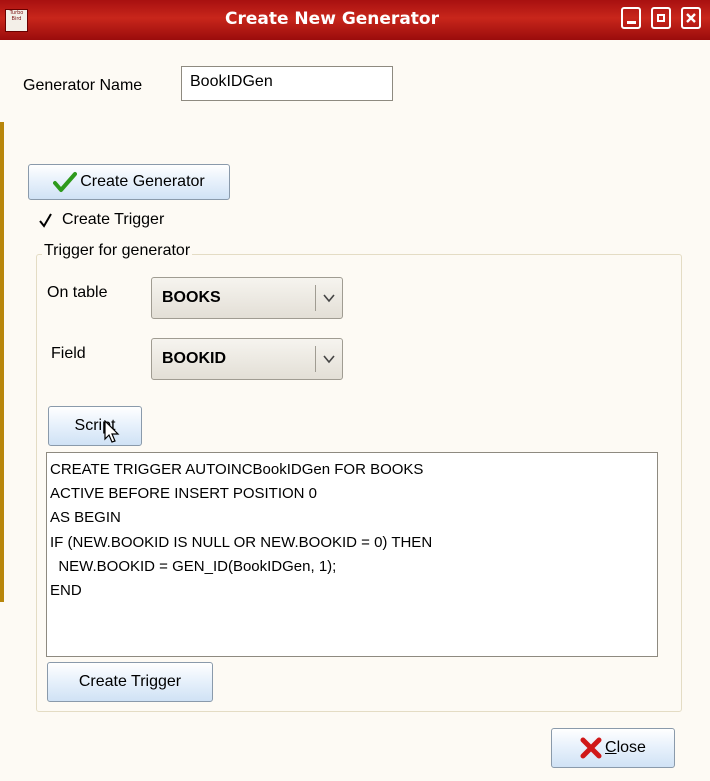 The width and height of the screenshot is (710, 781). Describe the element at coordinates (332, 19) in the screenshot. I see `window-title: Create New Generator` at that location.